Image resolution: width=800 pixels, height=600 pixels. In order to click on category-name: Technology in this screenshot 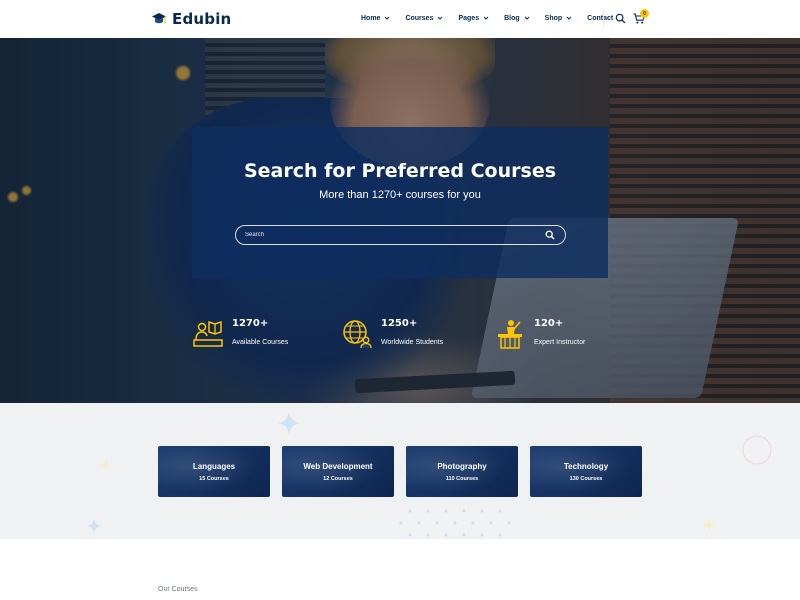, I will do `click(586, 466)`.